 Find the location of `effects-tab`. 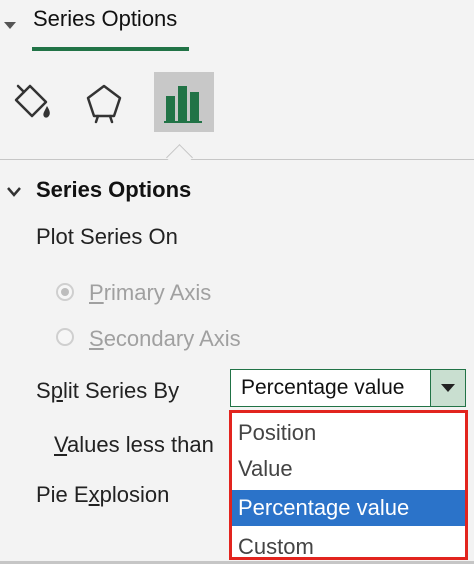

effects-tab is located at coordinates (104, 102).